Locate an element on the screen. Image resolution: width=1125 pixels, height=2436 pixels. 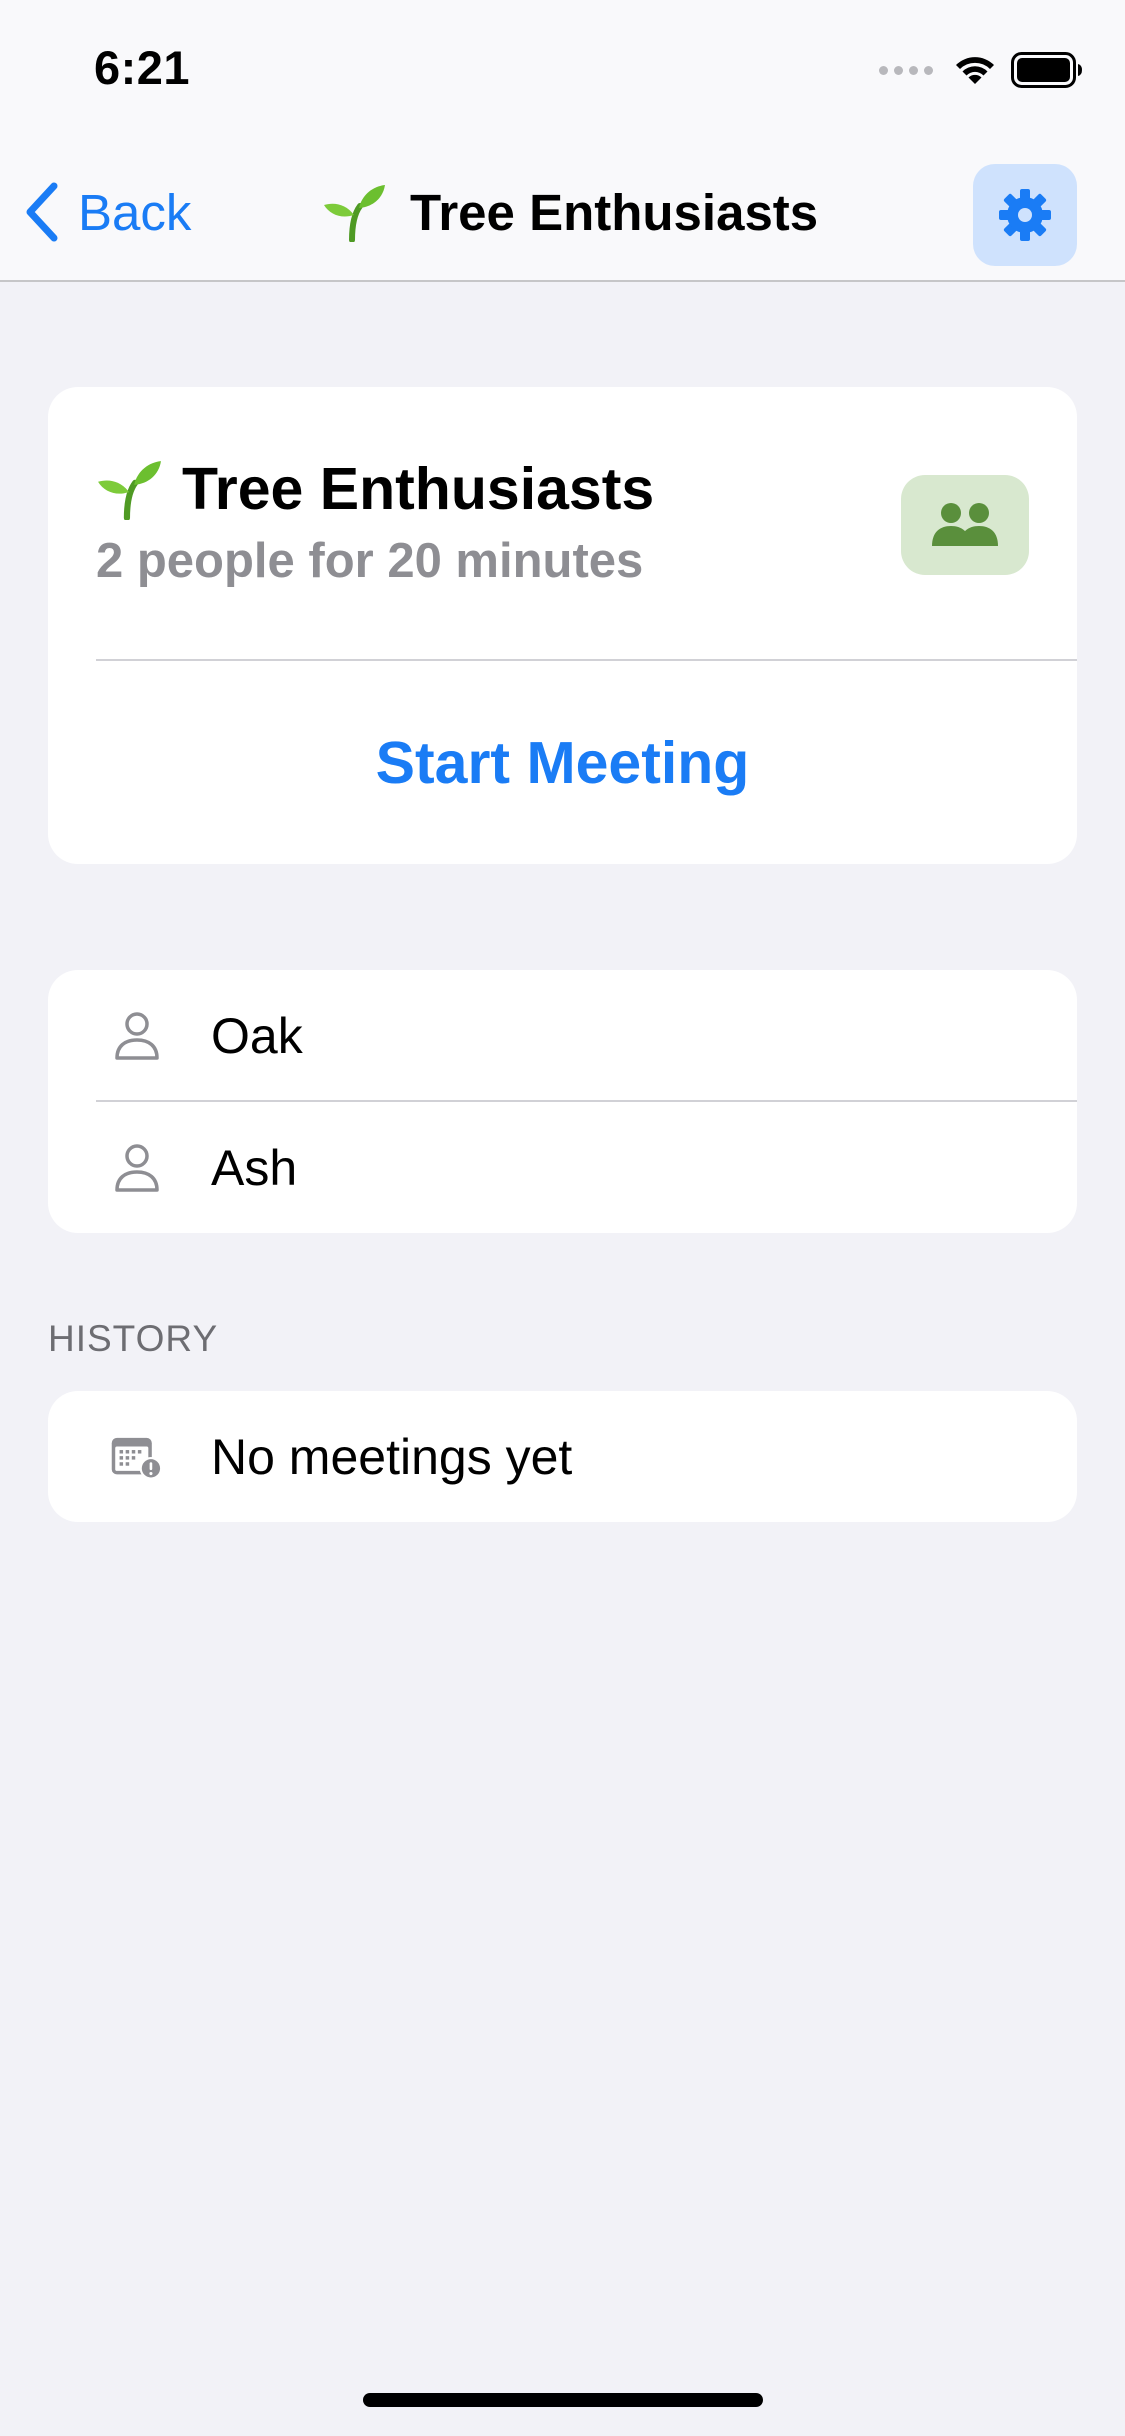
wifi-icon is located at coordinates (975, 70).